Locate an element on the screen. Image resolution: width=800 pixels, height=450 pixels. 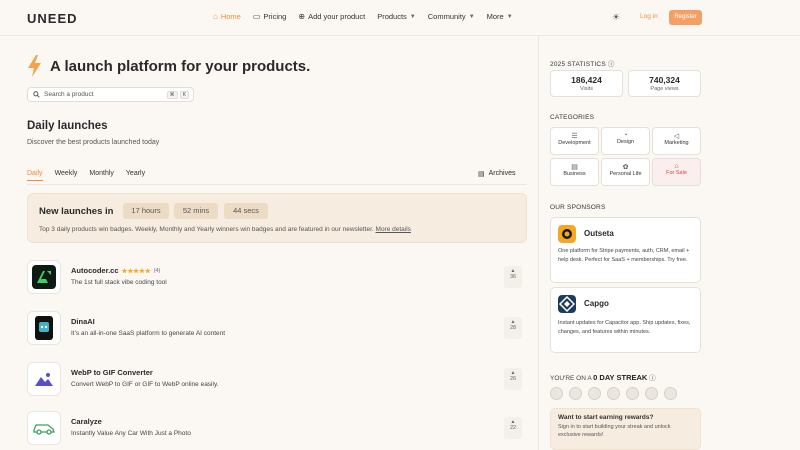
vote-count: 22 is located at coordinates (513, 428).